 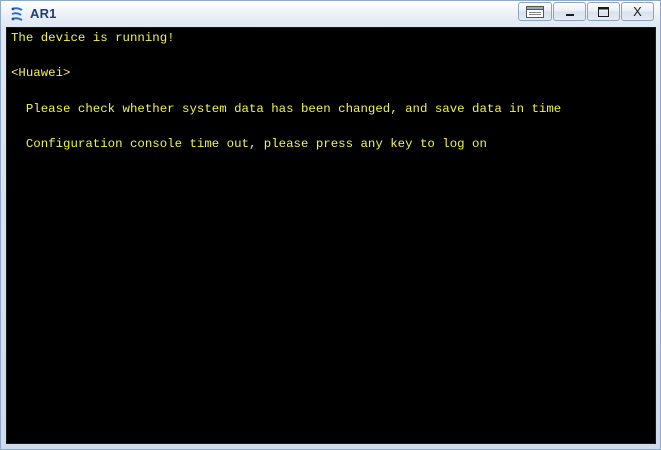 I want to click on window-controls: X, so click(x=586, y=12).